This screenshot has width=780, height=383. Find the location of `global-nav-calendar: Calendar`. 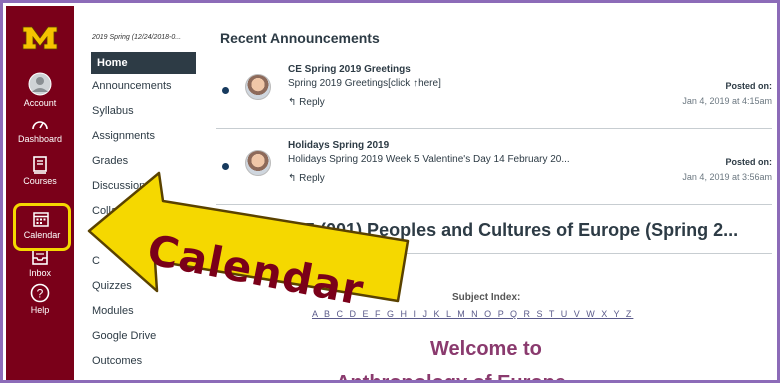

global-nav-calendar: Calendar is located at coordinates (42, 227).